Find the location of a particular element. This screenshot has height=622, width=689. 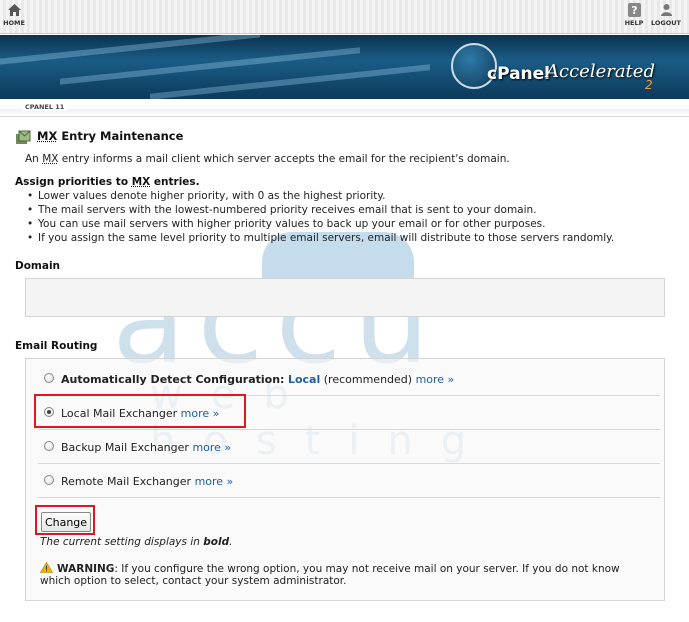

warning-label: WARNING is located at coordinates (86, 569).